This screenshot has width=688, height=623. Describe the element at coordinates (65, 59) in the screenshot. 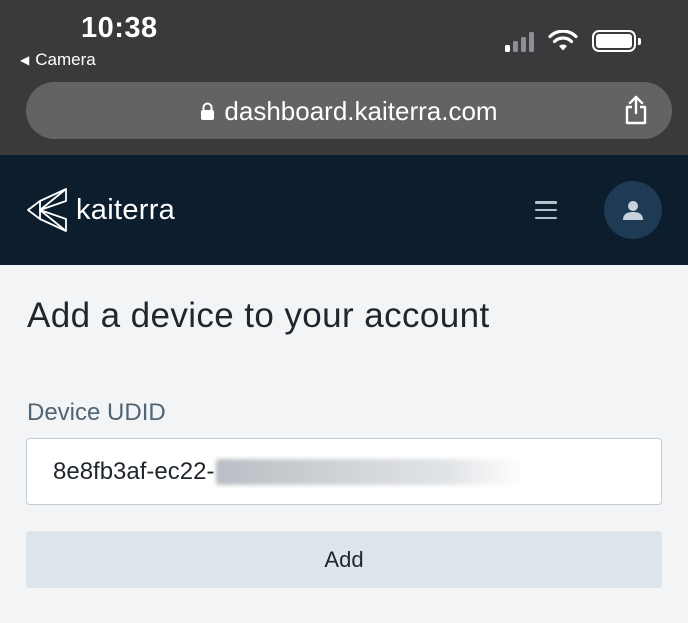

I see `back-app-label: Camera` at that location.